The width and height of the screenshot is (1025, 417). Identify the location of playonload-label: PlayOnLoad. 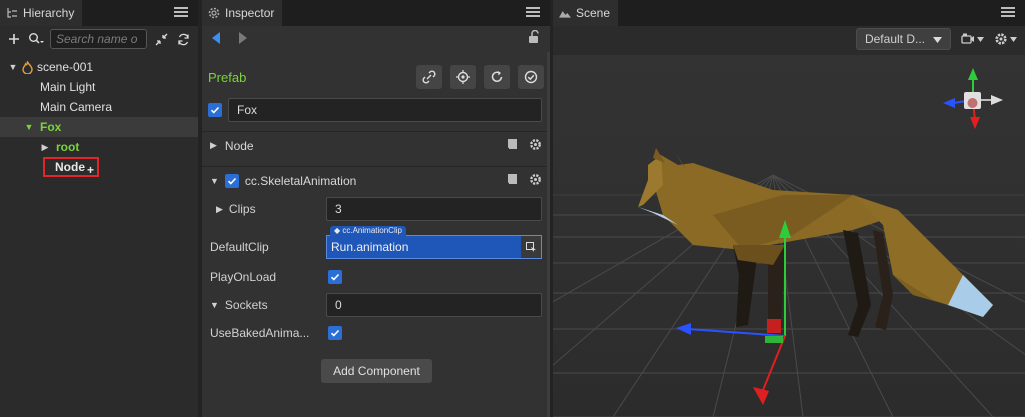
(243, 277).